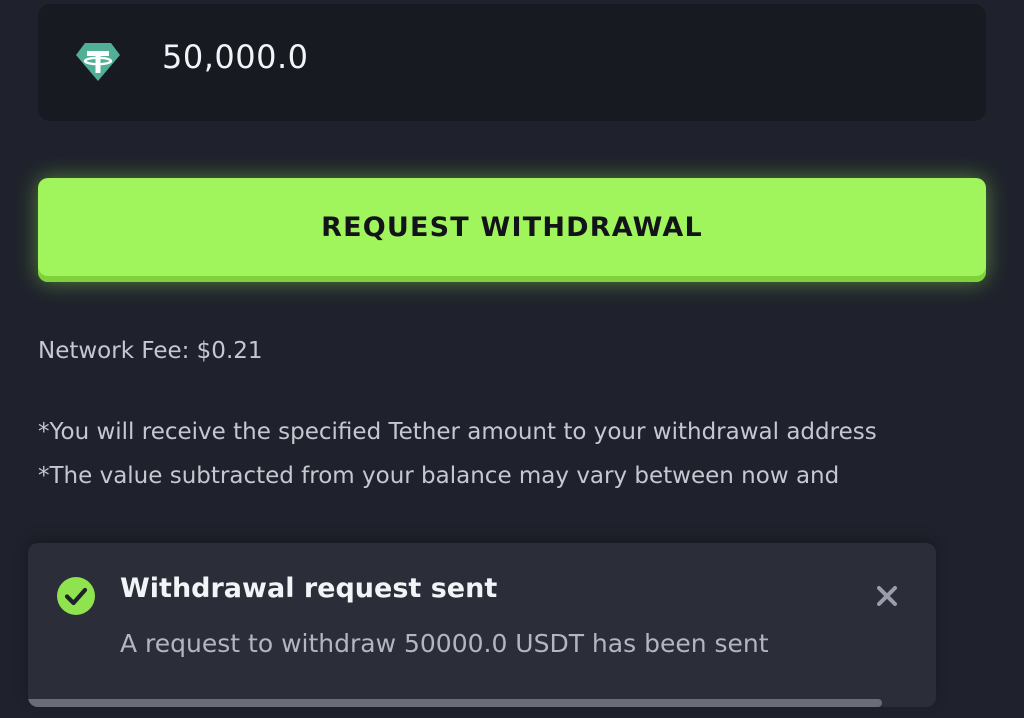 The height and width of the screenshot is (718, 1024). What do you see at coordinates (235, 57) in the screenshot?
I see `amount-value: 50,000.0` at bounding box center [235, 57].